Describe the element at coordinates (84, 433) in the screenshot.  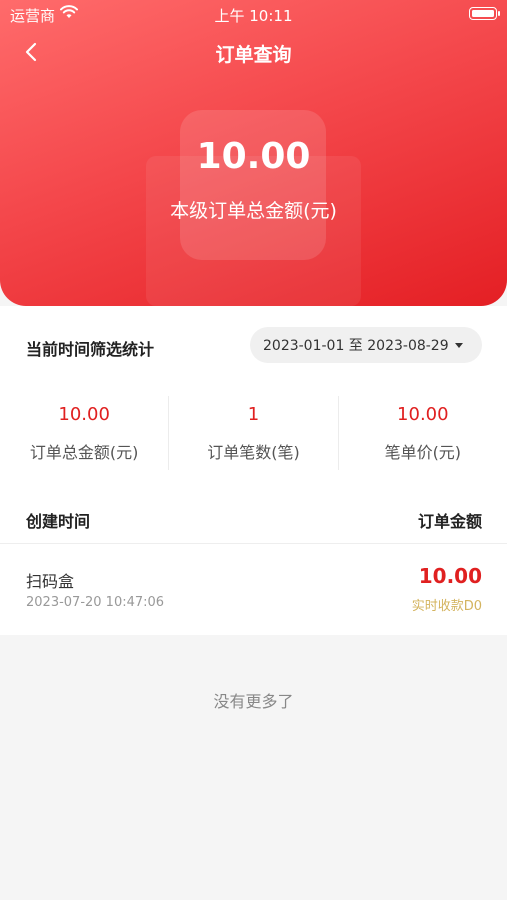
I see `stat-total-amount: 10.00 订单总金额(元)` at that location.